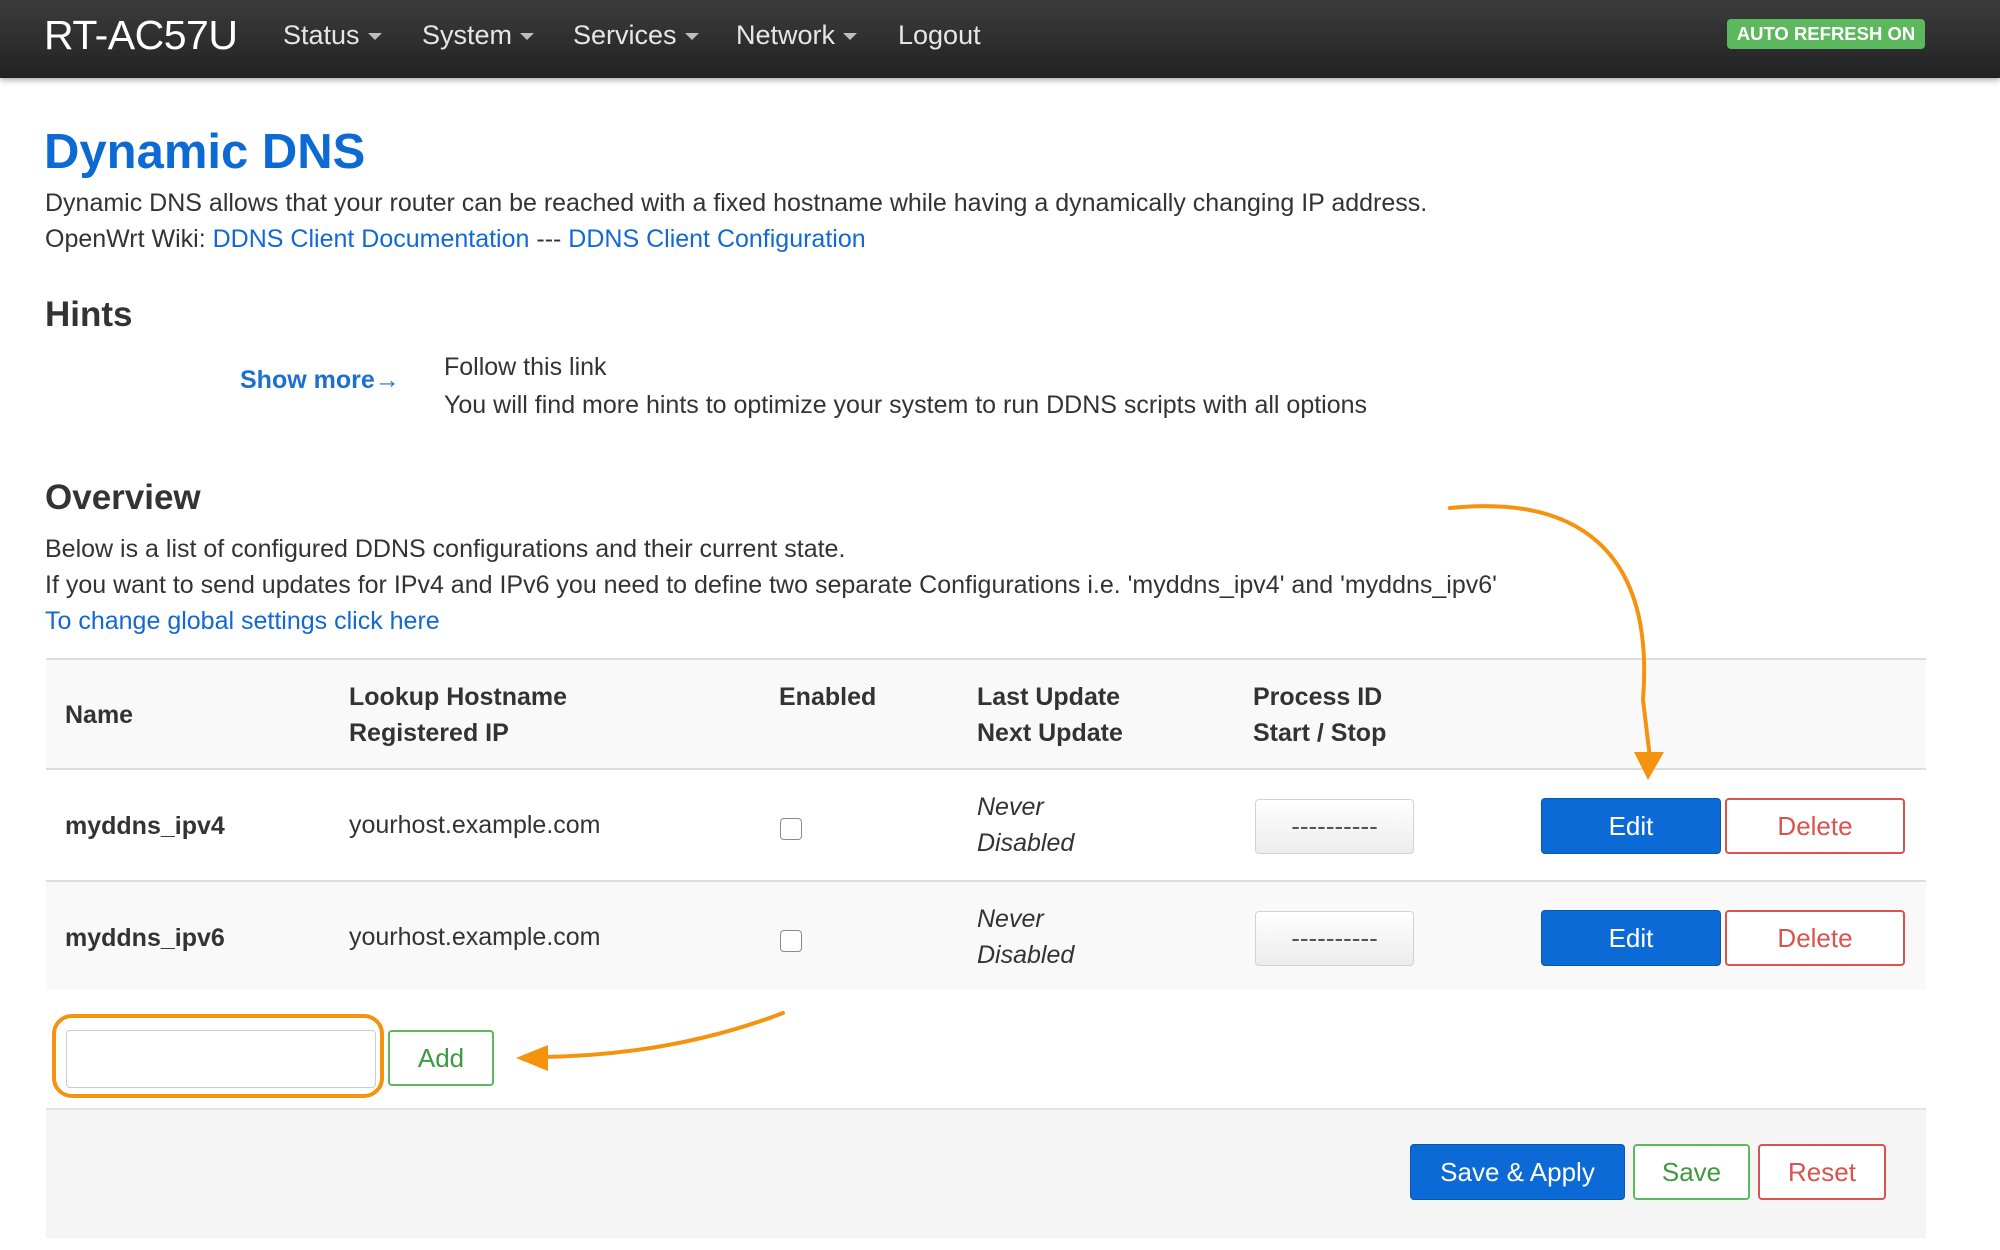  I want to click on menu-status: Status, so click(332, 35).